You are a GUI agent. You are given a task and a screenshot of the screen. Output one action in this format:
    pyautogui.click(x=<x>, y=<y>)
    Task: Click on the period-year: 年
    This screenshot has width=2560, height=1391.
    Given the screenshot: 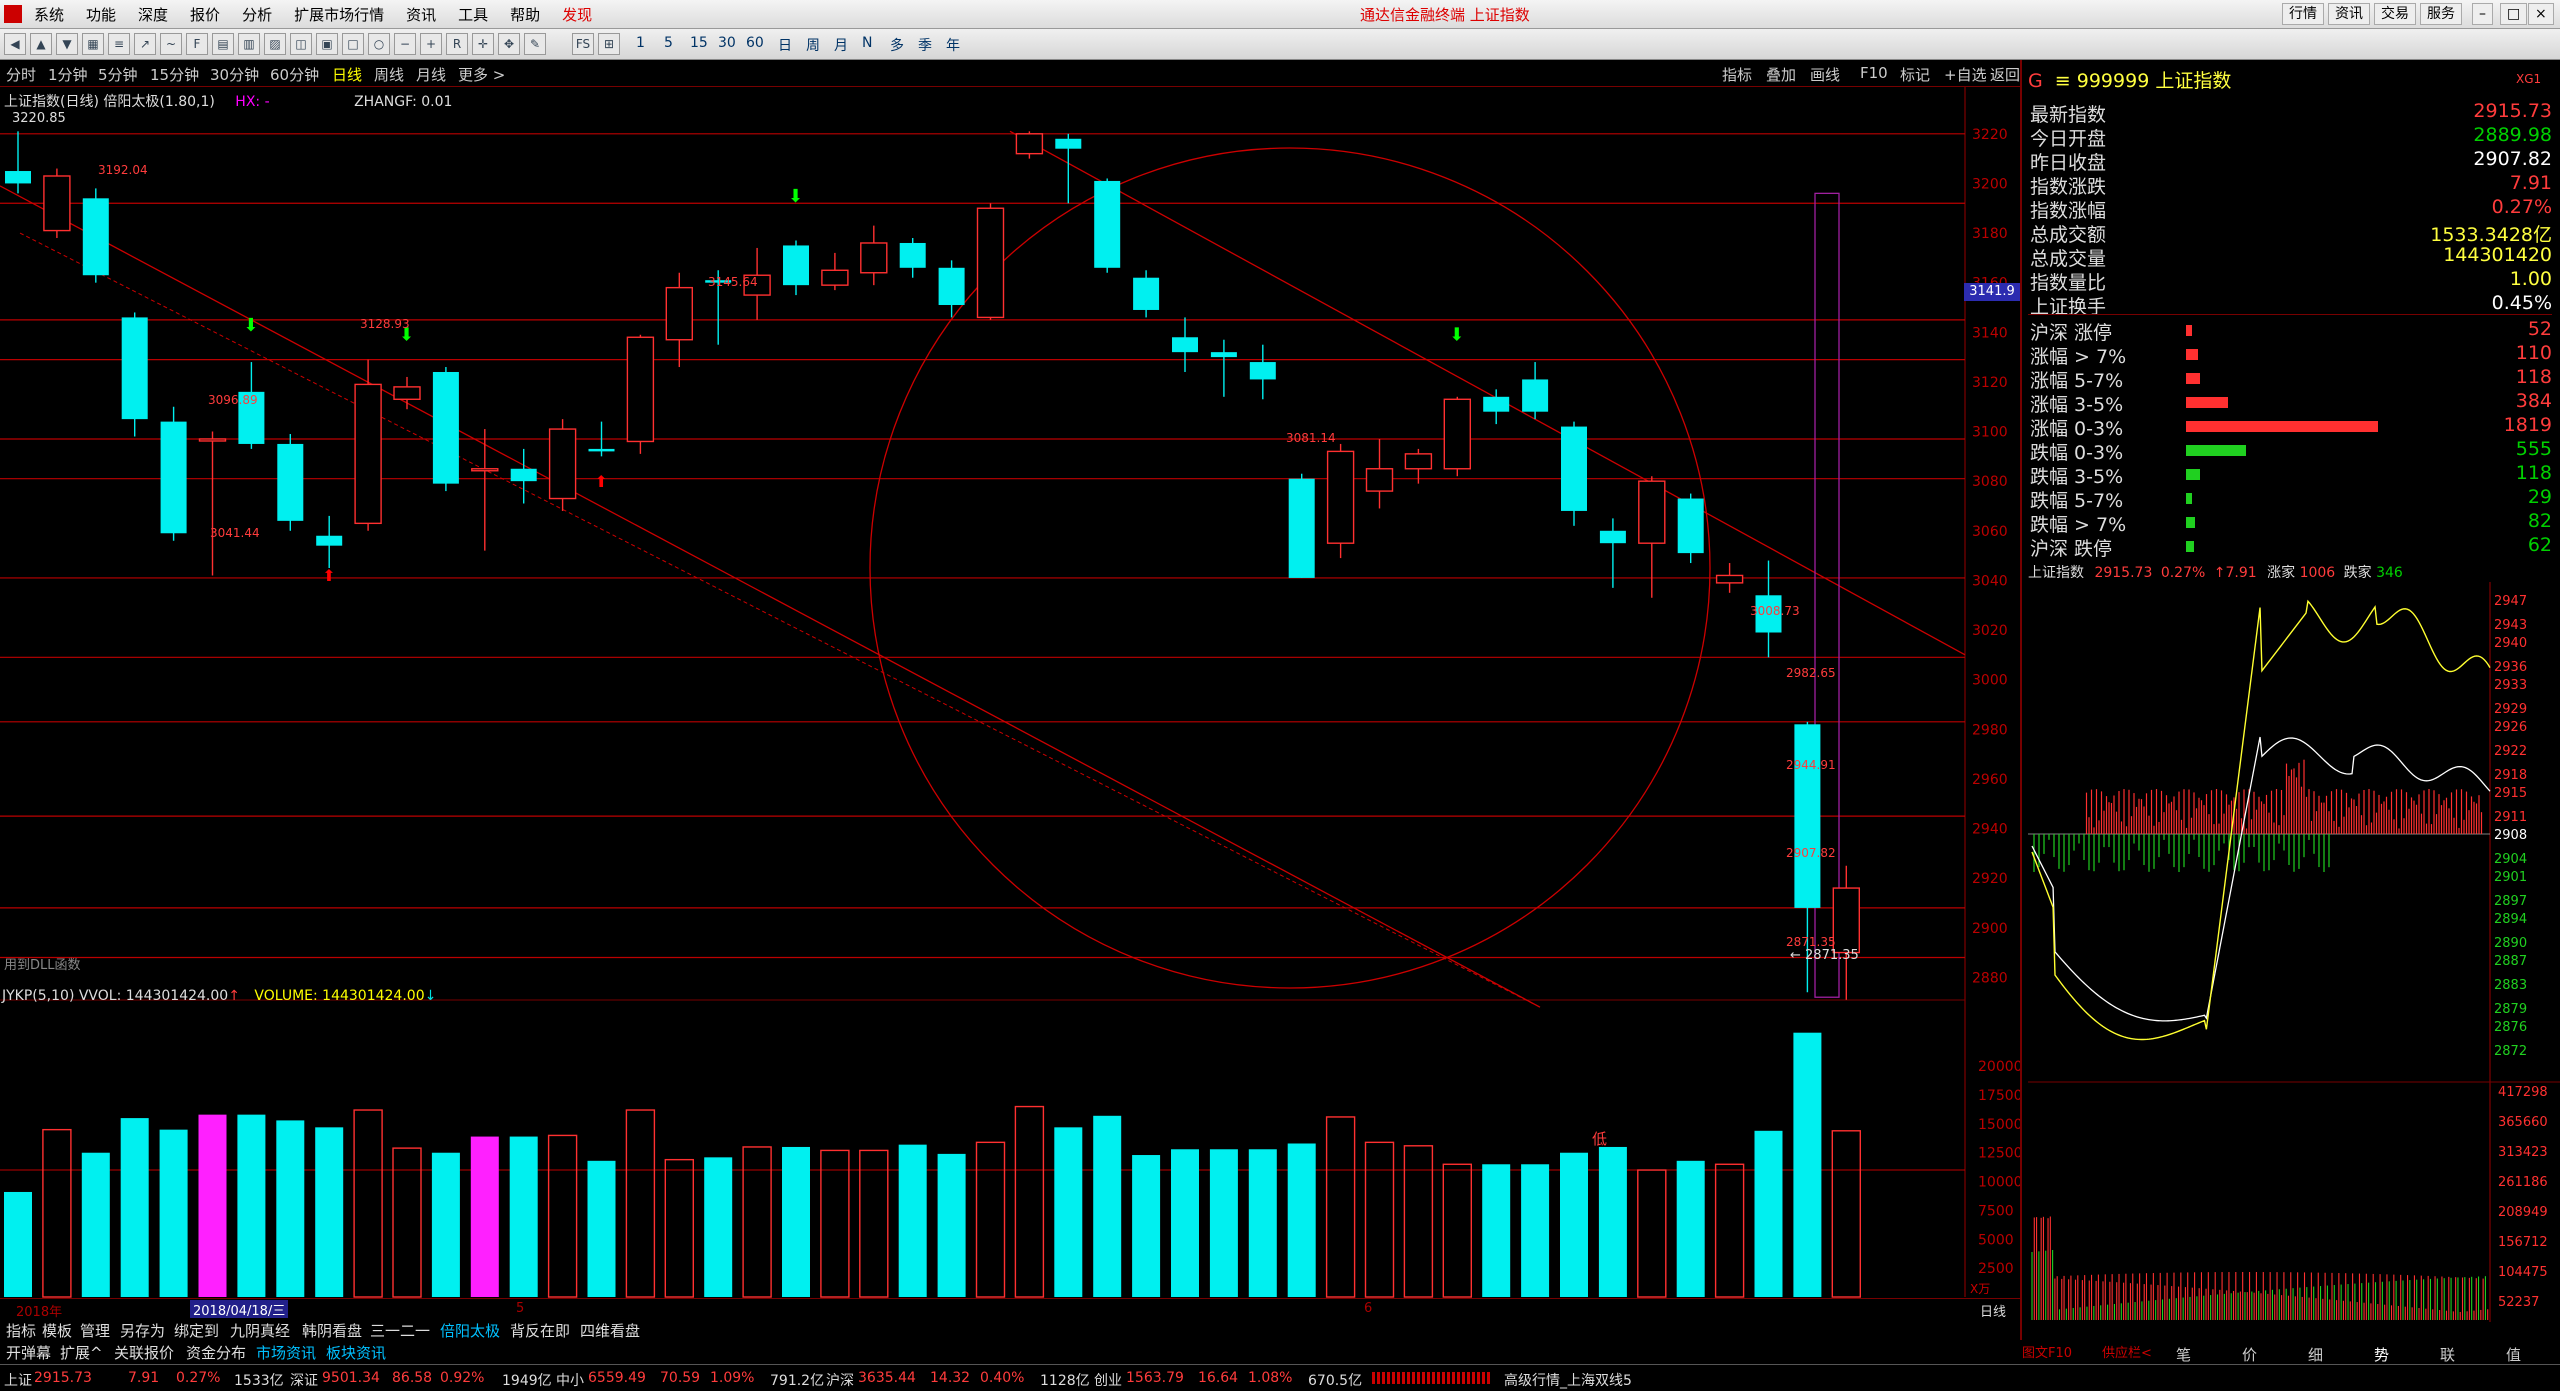 What is the action you would take?
    pyautogui.click(x=953, y=45)
    